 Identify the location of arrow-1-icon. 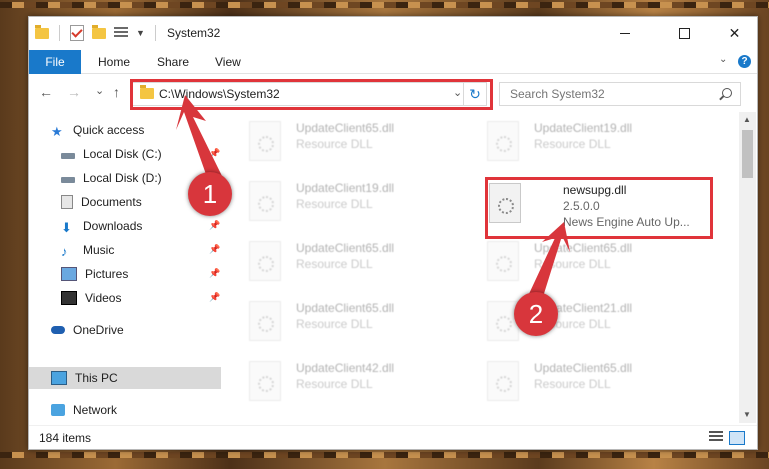
(199, 137).